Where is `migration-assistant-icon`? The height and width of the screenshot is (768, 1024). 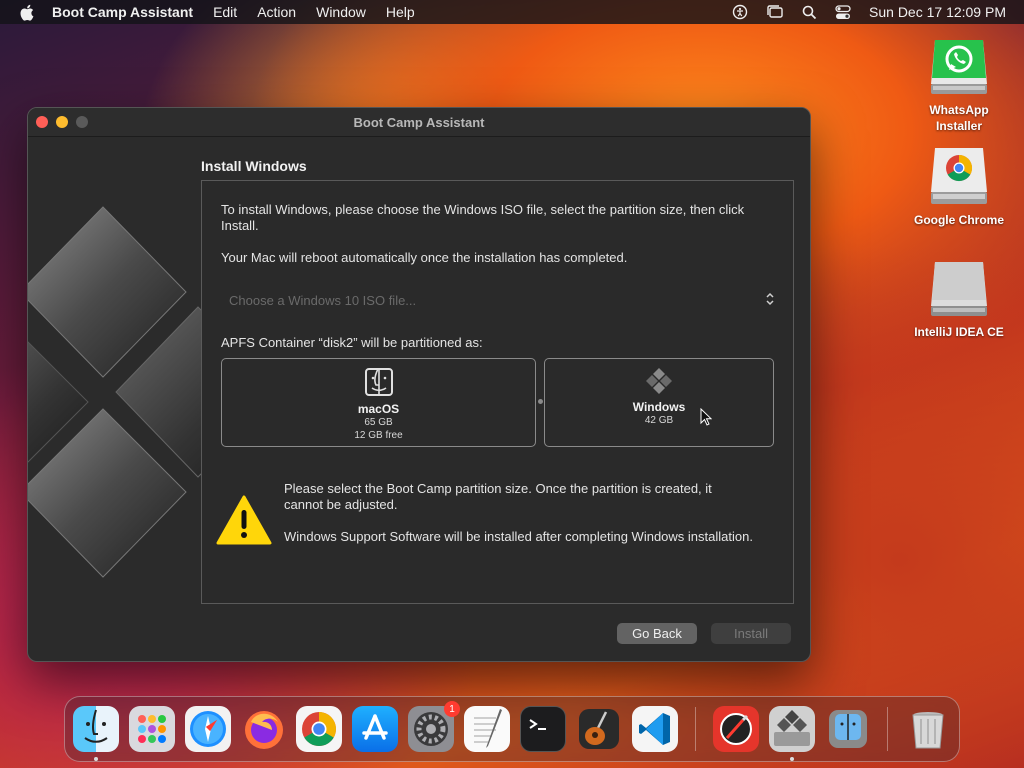 migration-assistant-icon is located at coordinates (848, 729).